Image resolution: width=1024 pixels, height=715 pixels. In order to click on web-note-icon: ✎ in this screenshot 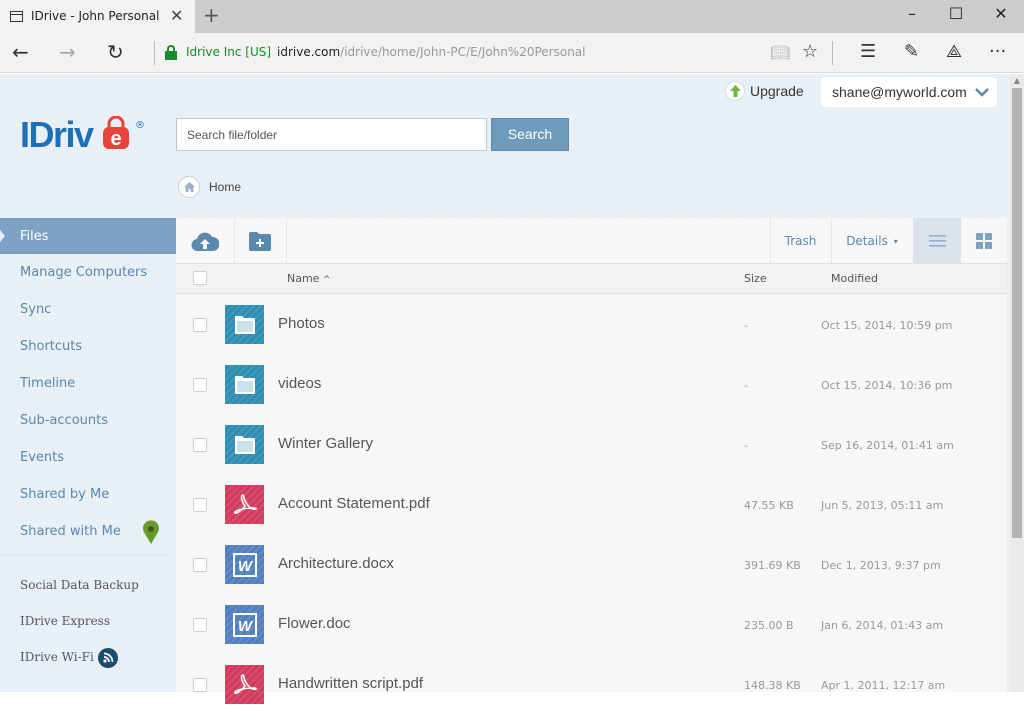, I will do `click(911, 51)`.